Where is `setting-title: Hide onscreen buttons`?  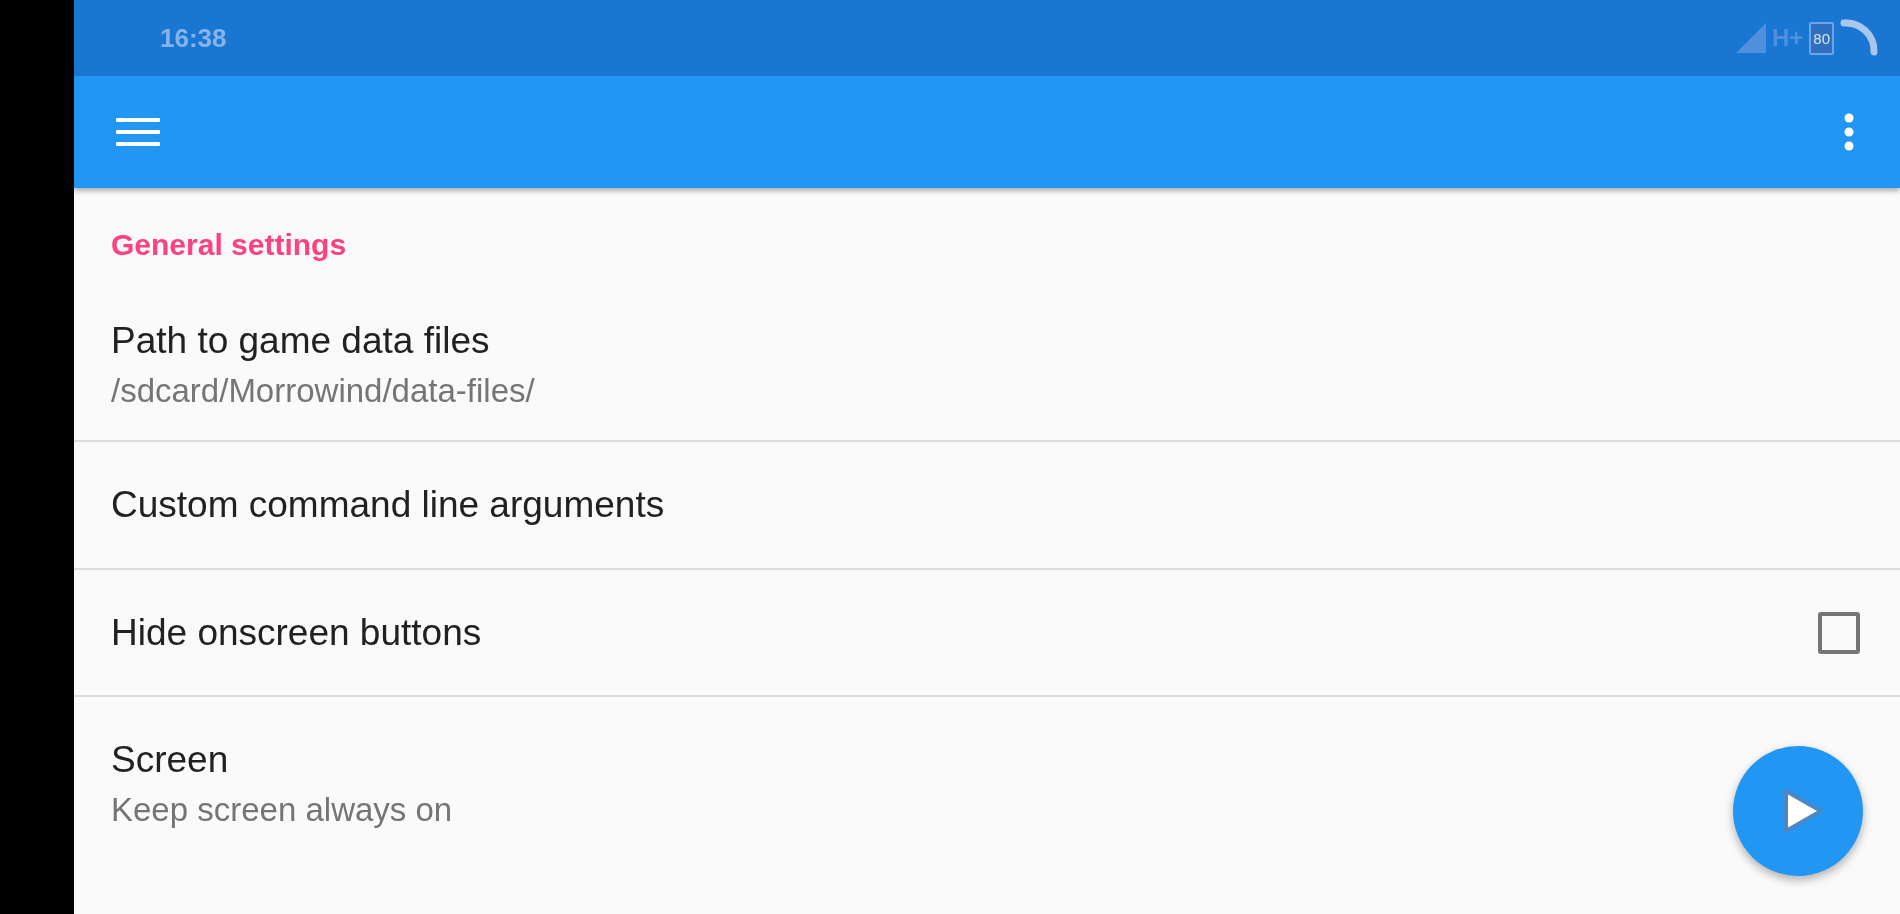 setting-title: Hide onscreen buttons is located at coordinates (296, 632).